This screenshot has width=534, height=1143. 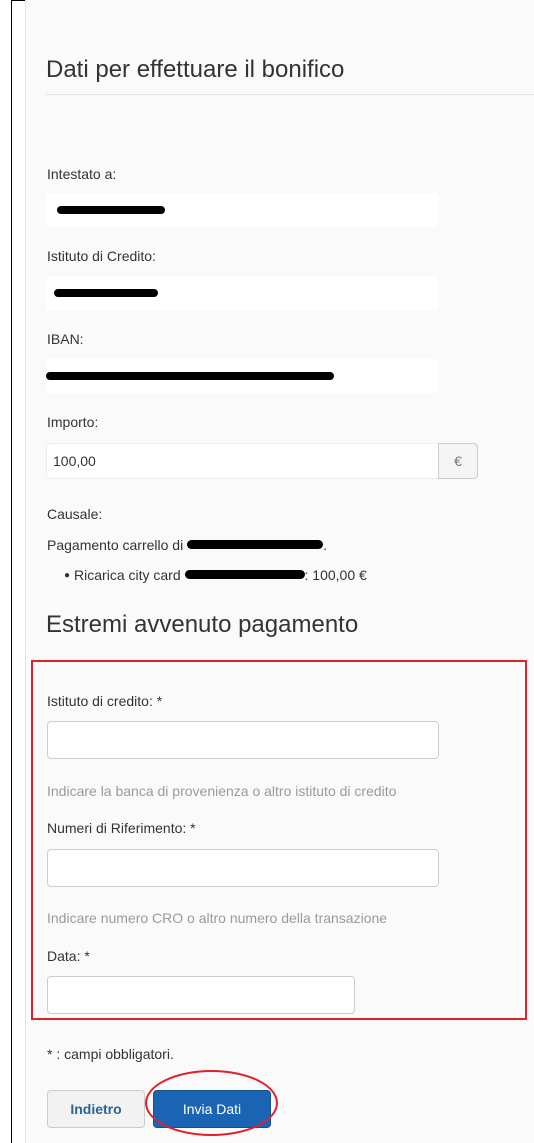 What do you see at coordinates (243, 868) in the screenshot?
I see `reference-input` at bounding box center [243, 868].